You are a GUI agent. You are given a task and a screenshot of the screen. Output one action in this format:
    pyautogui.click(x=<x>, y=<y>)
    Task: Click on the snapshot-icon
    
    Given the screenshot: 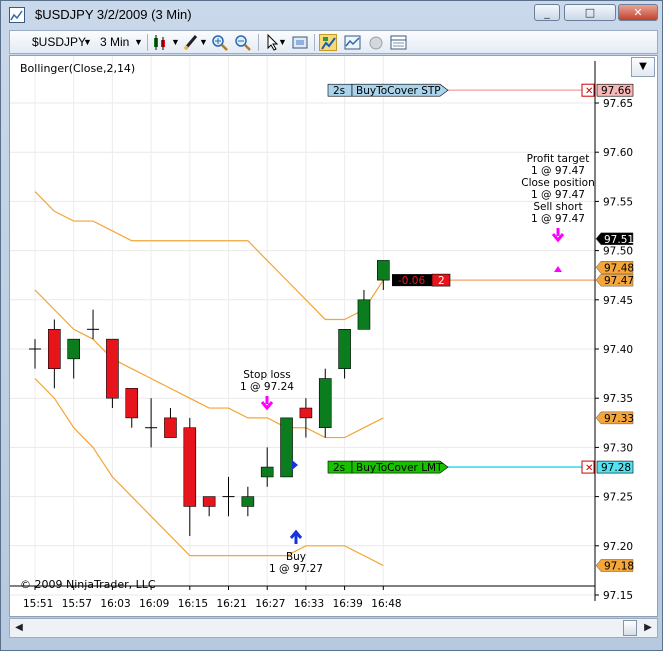 What is the action you would take?
    pyautogui.click(x=300, y=42)
    